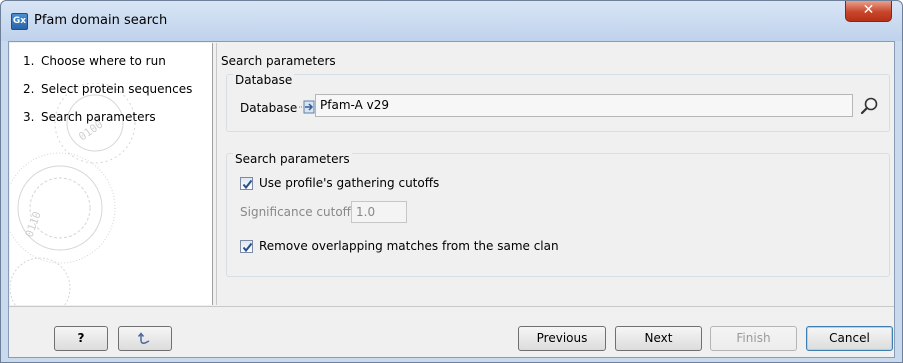  What do you see at coordinates (117, 89) in the screenshot?
I see `step-label: Select protein sequences` at bounding box center [117, 89].